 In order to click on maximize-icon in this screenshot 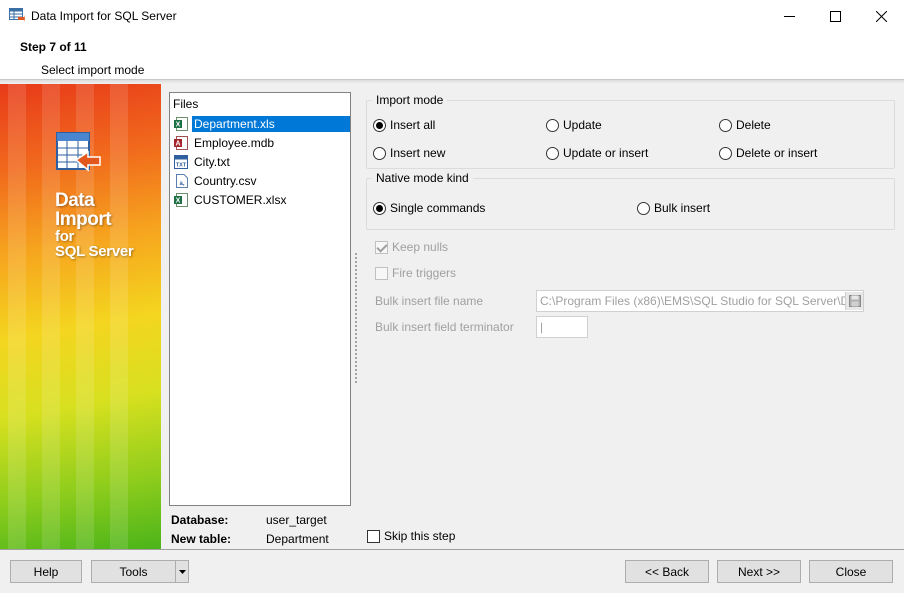, I will do `click(835, 16)`.